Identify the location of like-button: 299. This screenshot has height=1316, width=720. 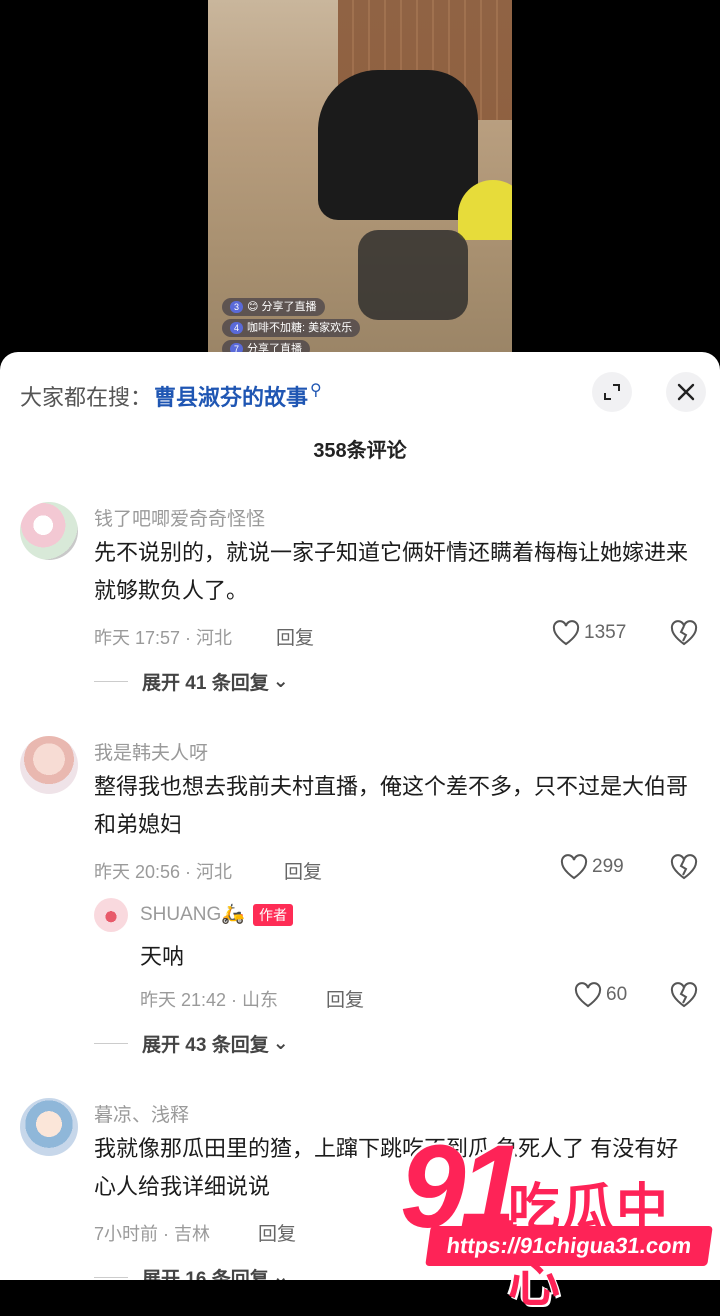
(592, 867).